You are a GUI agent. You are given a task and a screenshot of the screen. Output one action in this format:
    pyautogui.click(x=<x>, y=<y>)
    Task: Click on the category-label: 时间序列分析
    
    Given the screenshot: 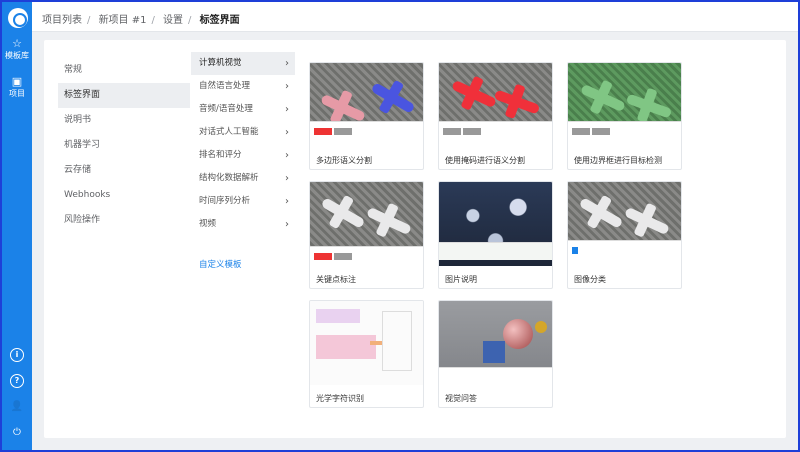 What is the action you would take?
    pyautogui.click(x=225, y=201)
    